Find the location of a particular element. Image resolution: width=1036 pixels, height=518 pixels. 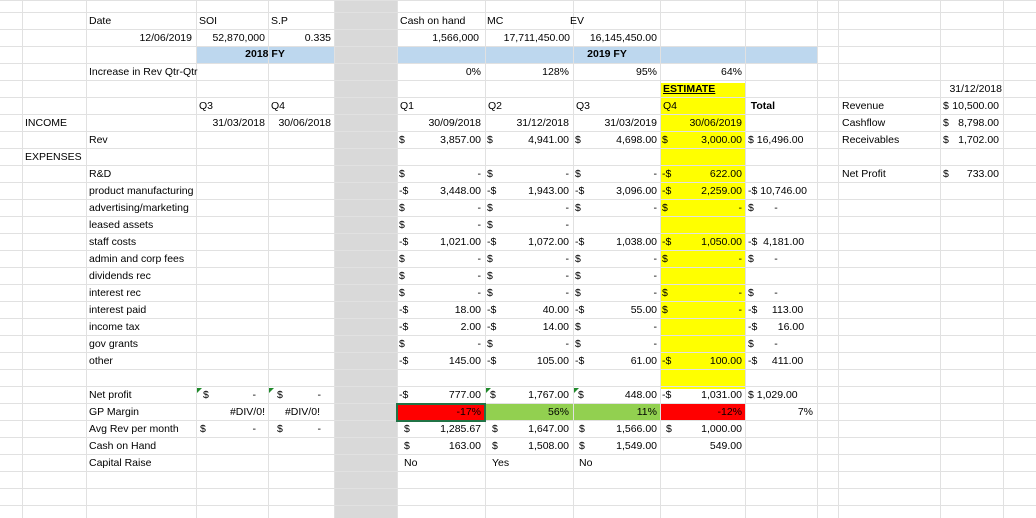

gp-total: 7% is located at coordinates (779, 412).